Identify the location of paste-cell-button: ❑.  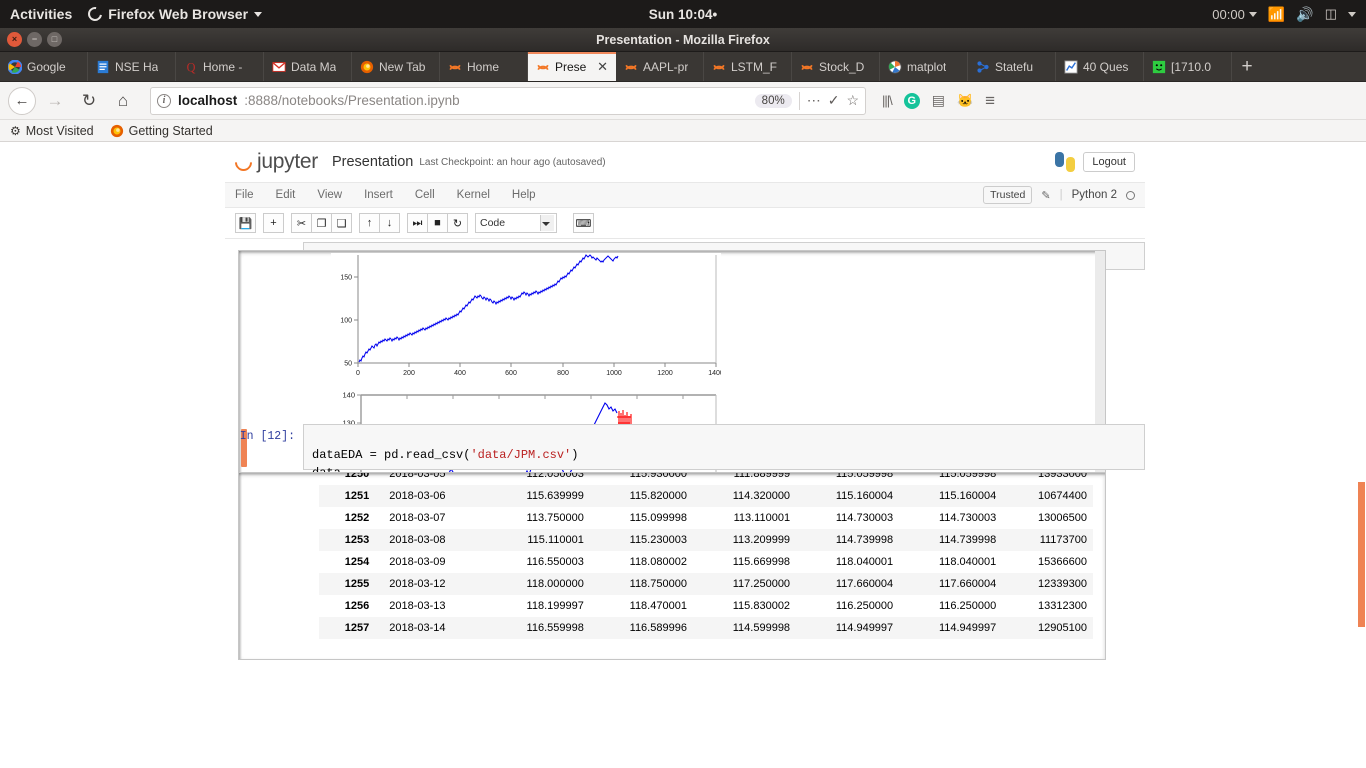
(341, 223).